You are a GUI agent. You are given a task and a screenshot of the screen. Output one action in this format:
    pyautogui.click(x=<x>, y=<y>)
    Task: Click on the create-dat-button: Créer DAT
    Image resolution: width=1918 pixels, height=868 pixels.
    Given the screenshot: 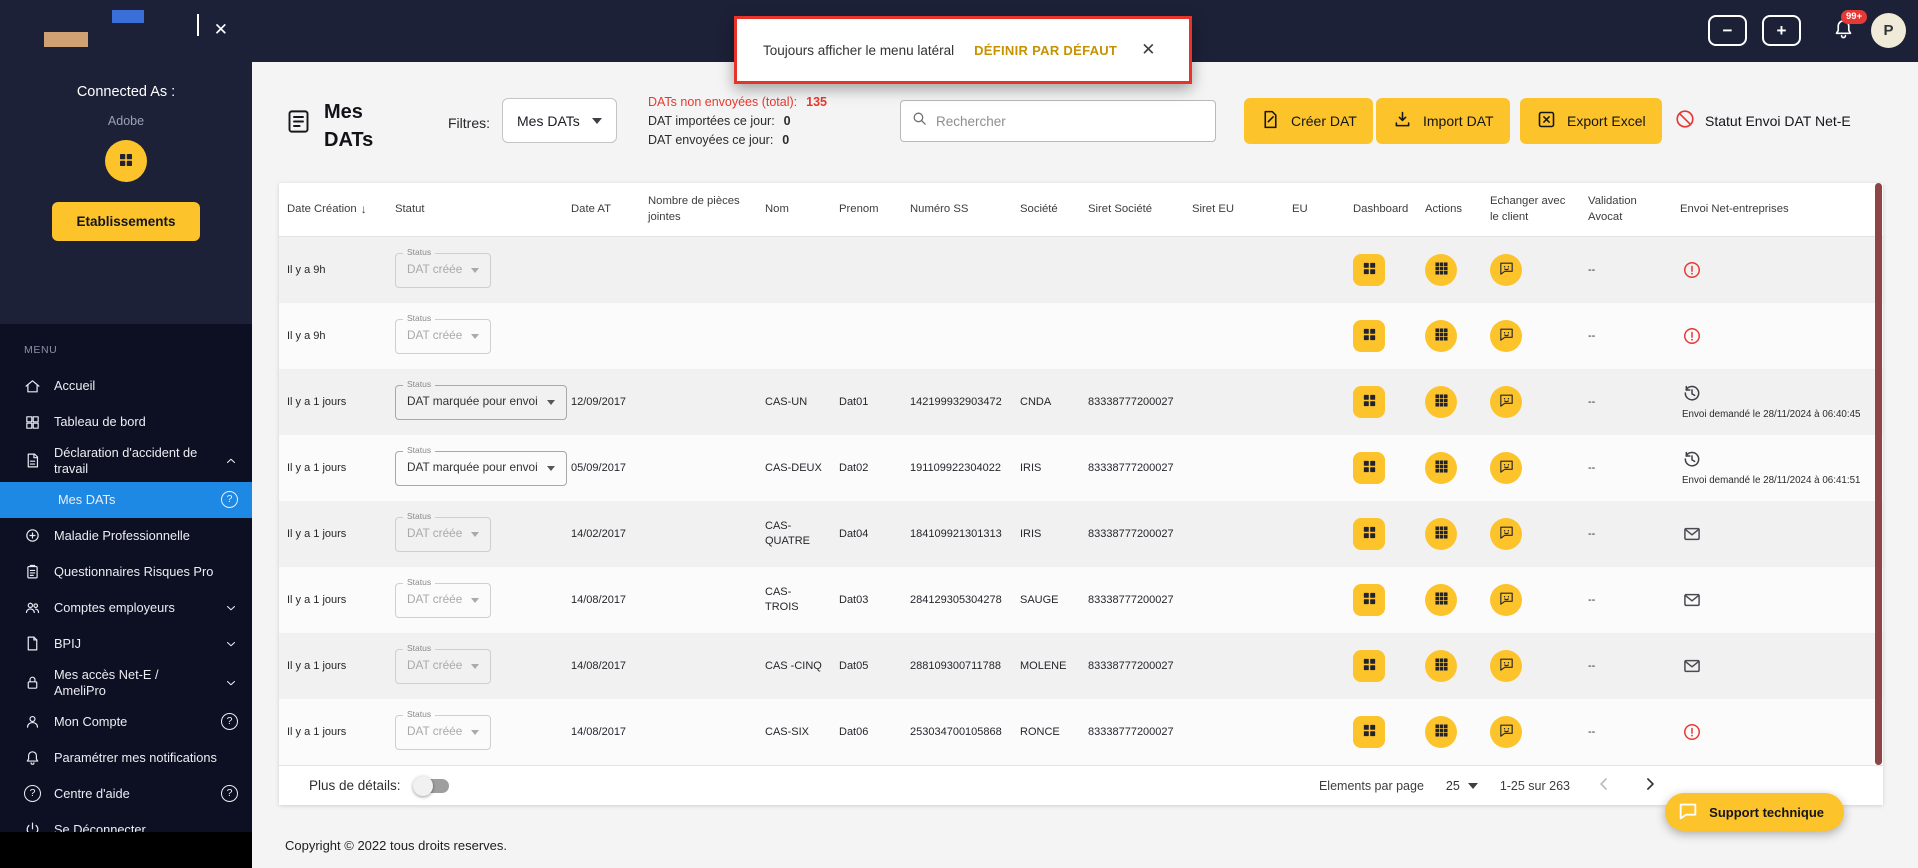 What is the action you would take?
    pyautogui.click(x=1308, y=121)
    